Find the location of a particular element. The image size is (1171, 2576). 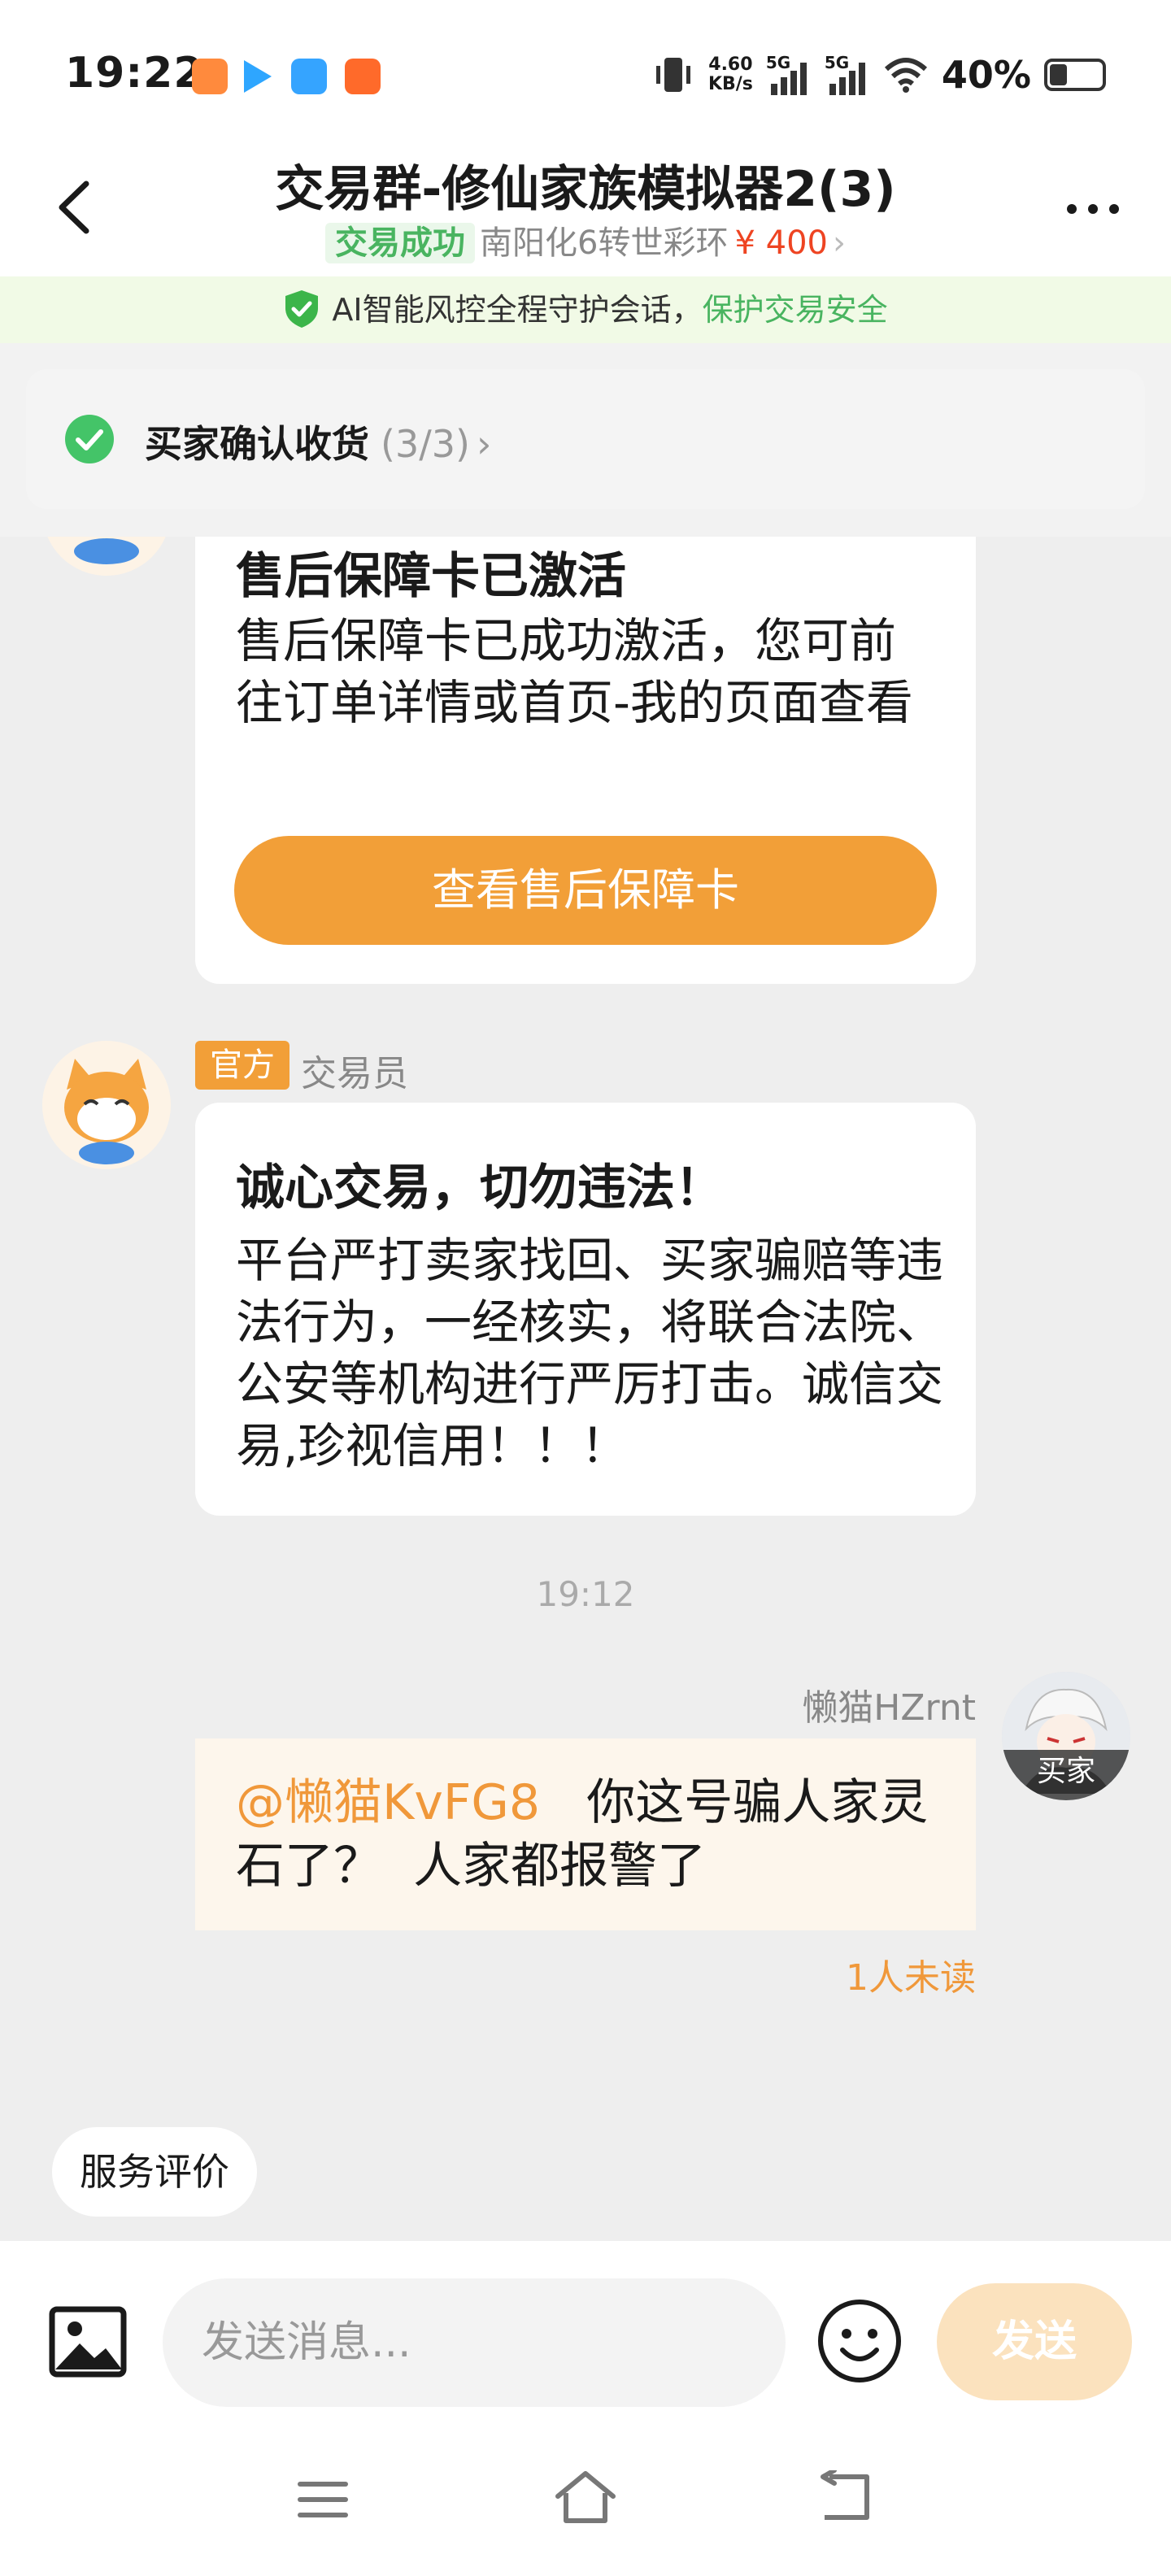

confirm-receipt-label: 买家确认收货 (3/3) › is located at coordinates (318, 441).